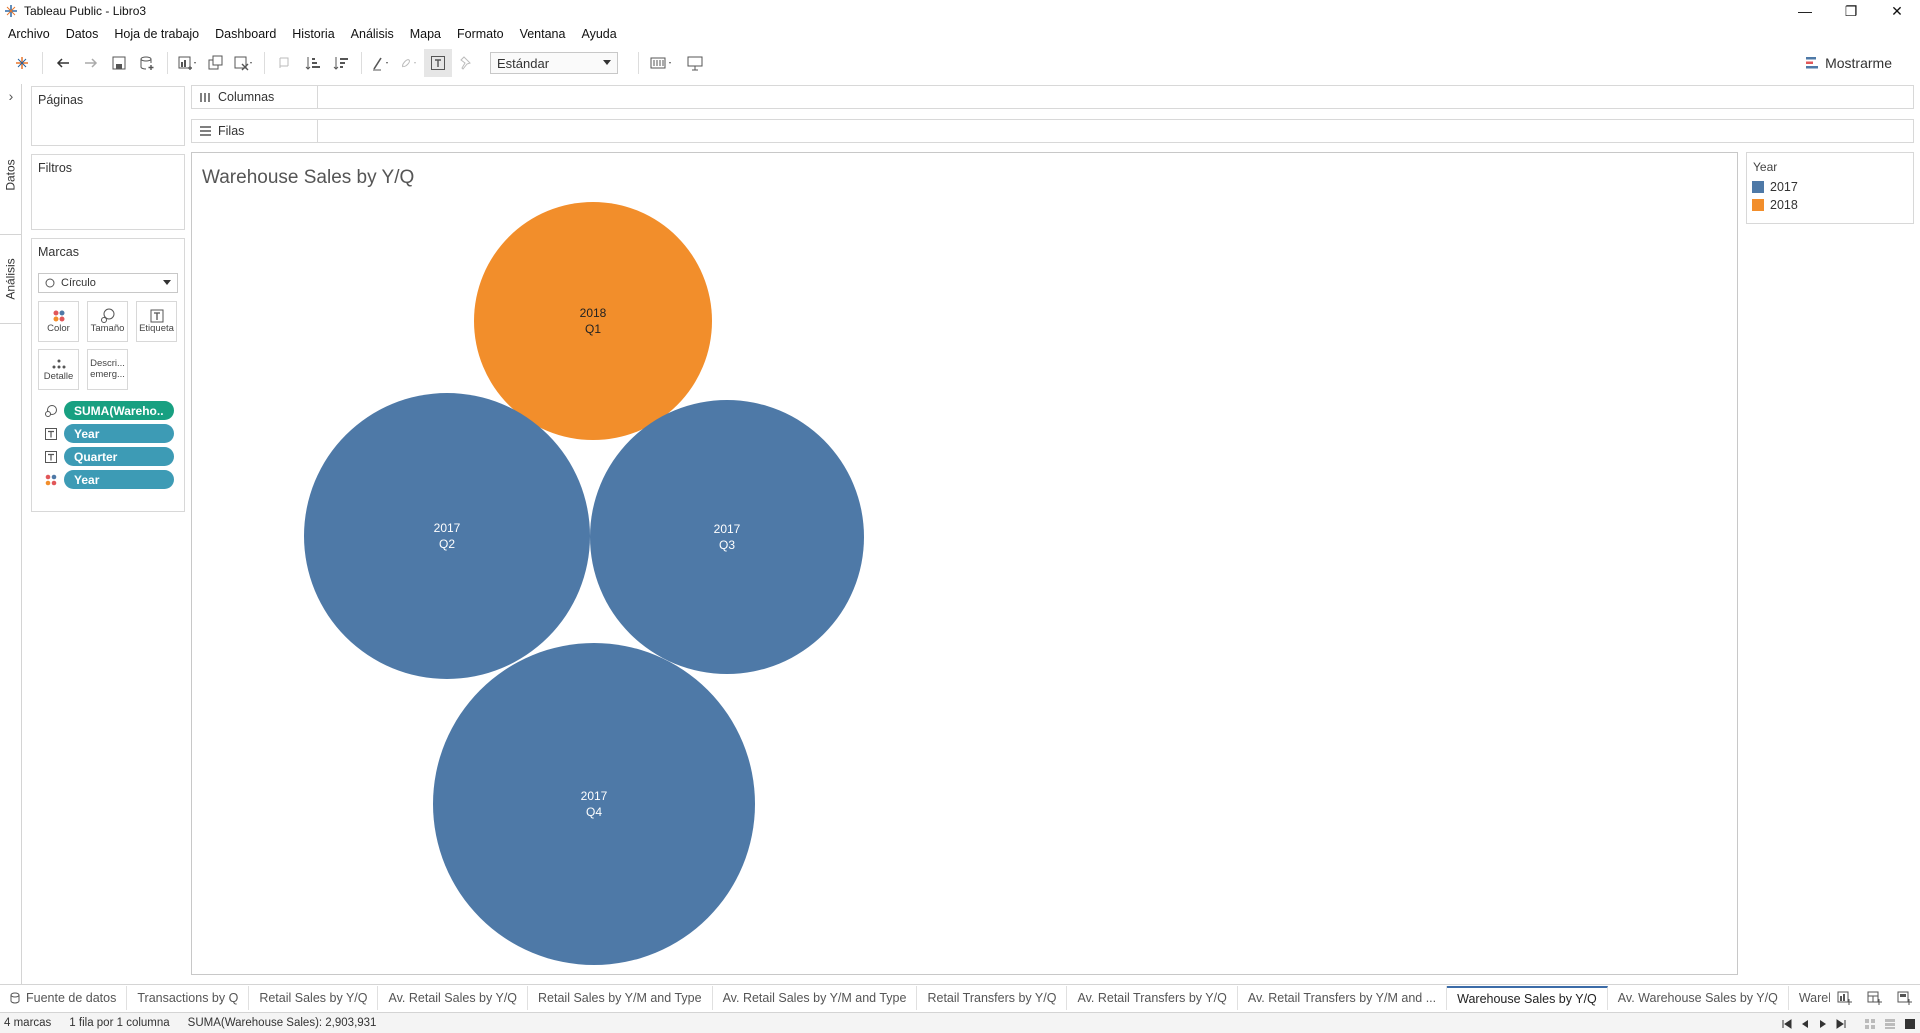  What do you see at coordinates (119, 433) in the screenshot?
I see `pill-label-year: Year` at bounding box center [119, 433].